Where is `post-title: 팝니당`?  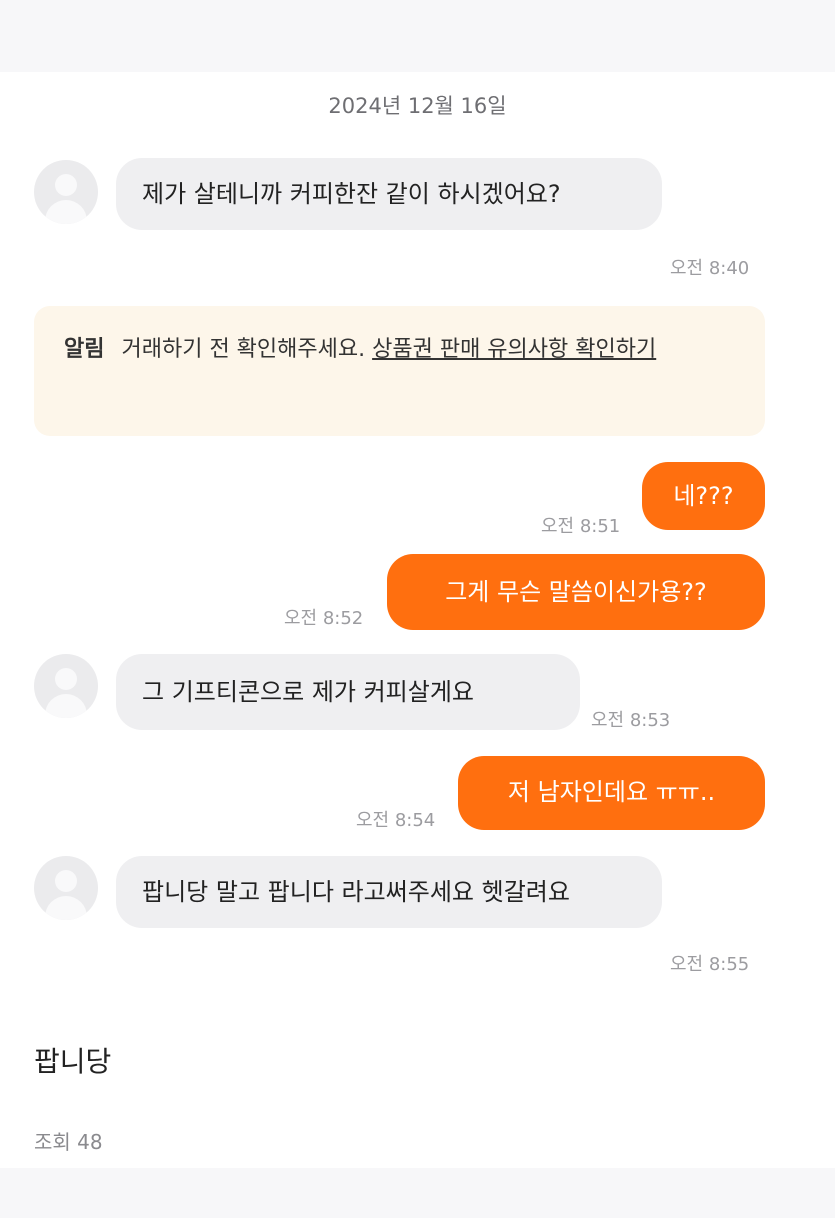 post-title: 팝니당 is located at coordinates (73, 1061).